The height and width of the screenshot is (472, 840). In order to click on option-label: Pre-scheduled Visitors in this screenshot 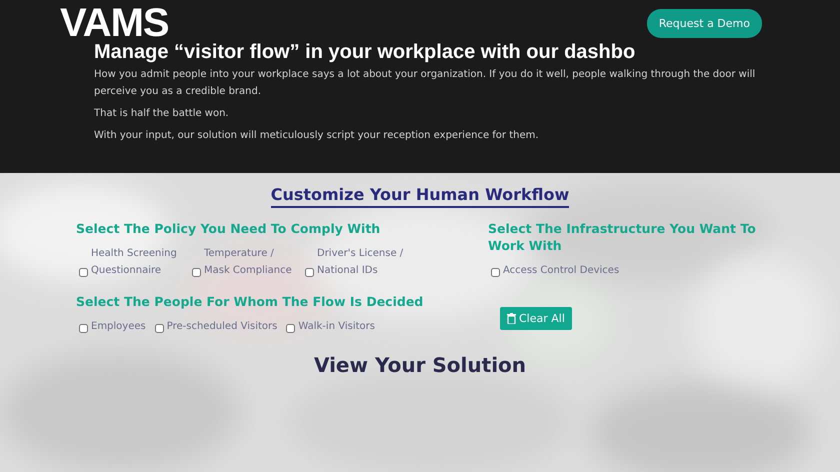, I will do `click(222, 327)`.